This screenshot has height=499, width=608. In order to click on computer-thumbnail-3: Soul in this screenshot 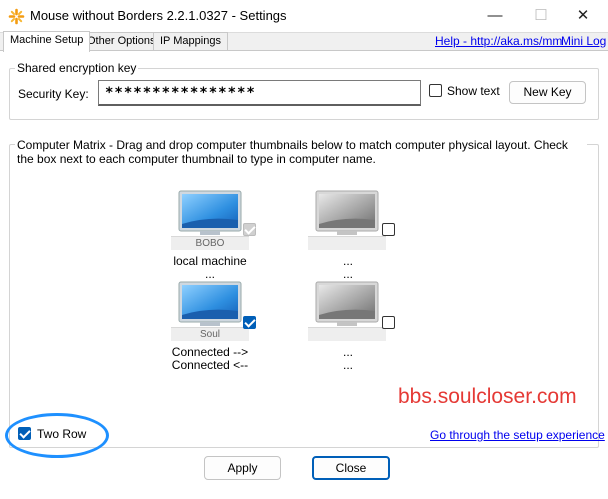, I will do `click(210, 311)`.